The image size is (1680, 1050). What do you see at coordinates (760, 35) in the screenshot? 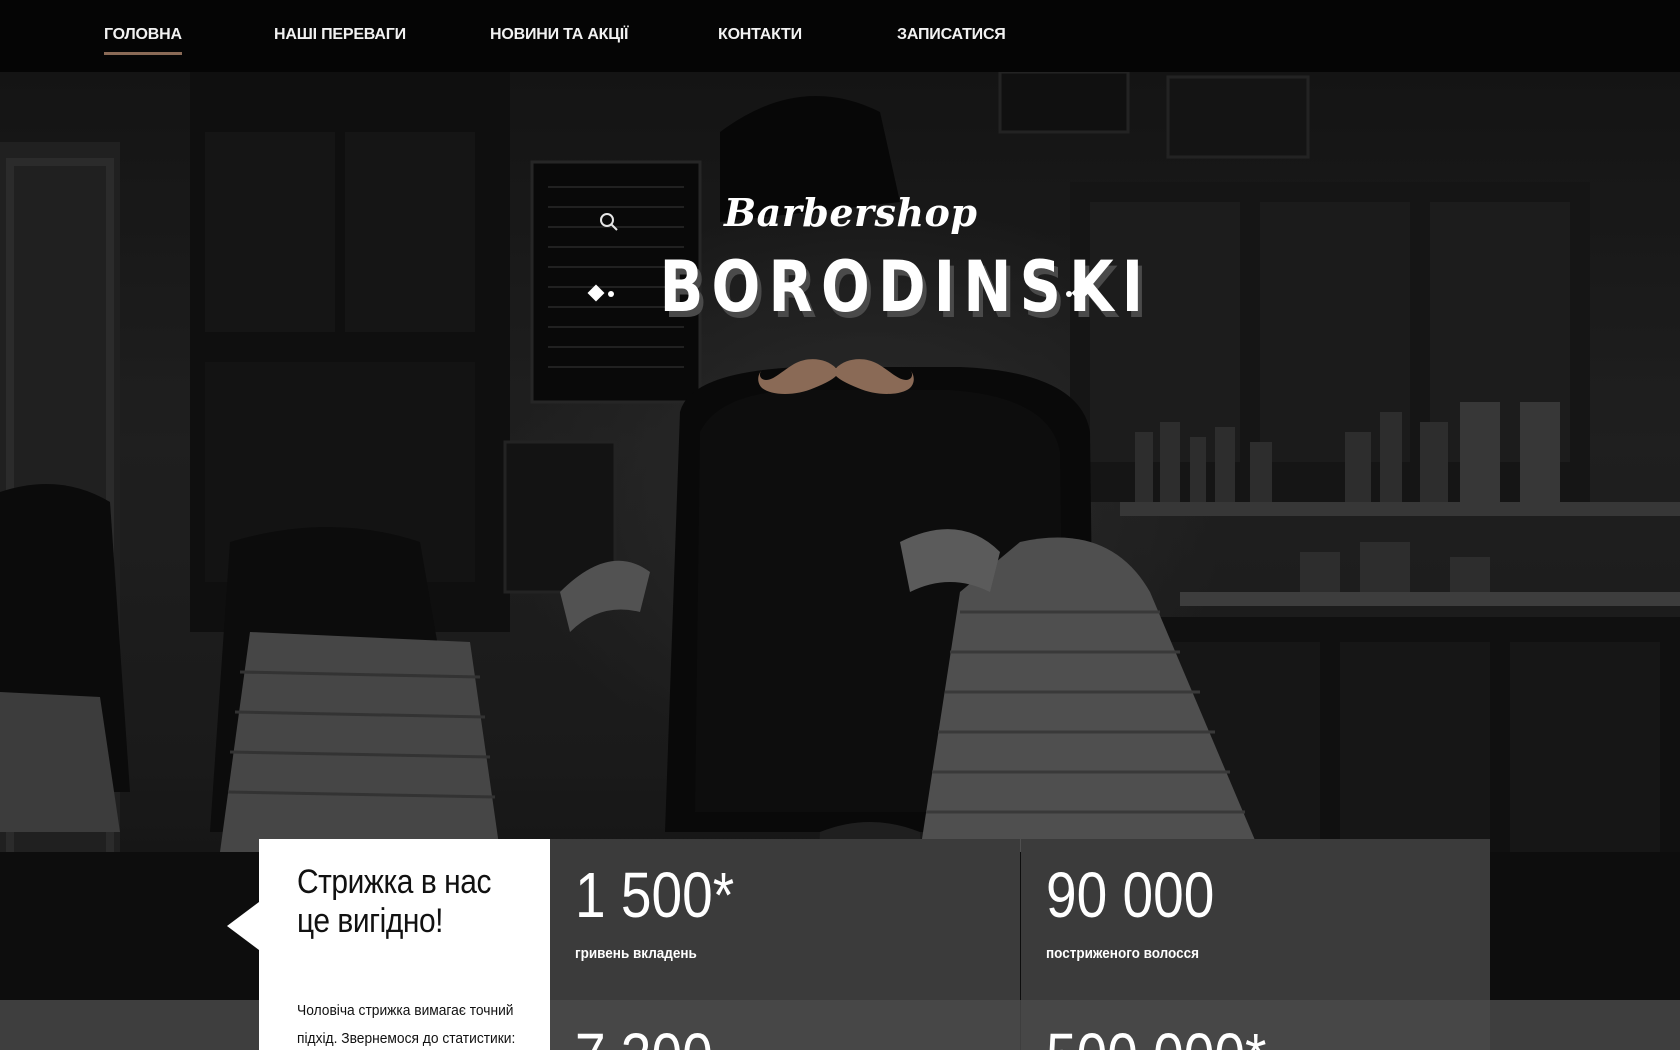
I see `nav-item-contacts: КОНТАКТИ` at bounding box center [760, 35].